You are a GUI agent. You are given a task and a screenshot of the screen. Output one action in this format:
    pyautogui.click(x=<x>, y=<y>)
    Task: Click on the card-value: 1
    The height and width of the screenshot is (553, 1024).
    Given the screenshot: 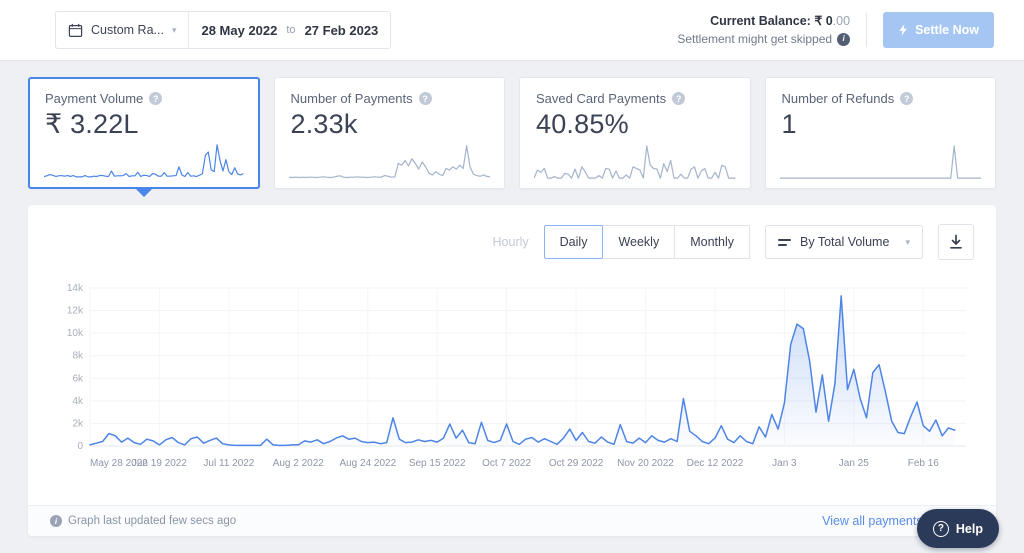 What is the action you would take?
    pyautogui.click(x=789, y=124)
    